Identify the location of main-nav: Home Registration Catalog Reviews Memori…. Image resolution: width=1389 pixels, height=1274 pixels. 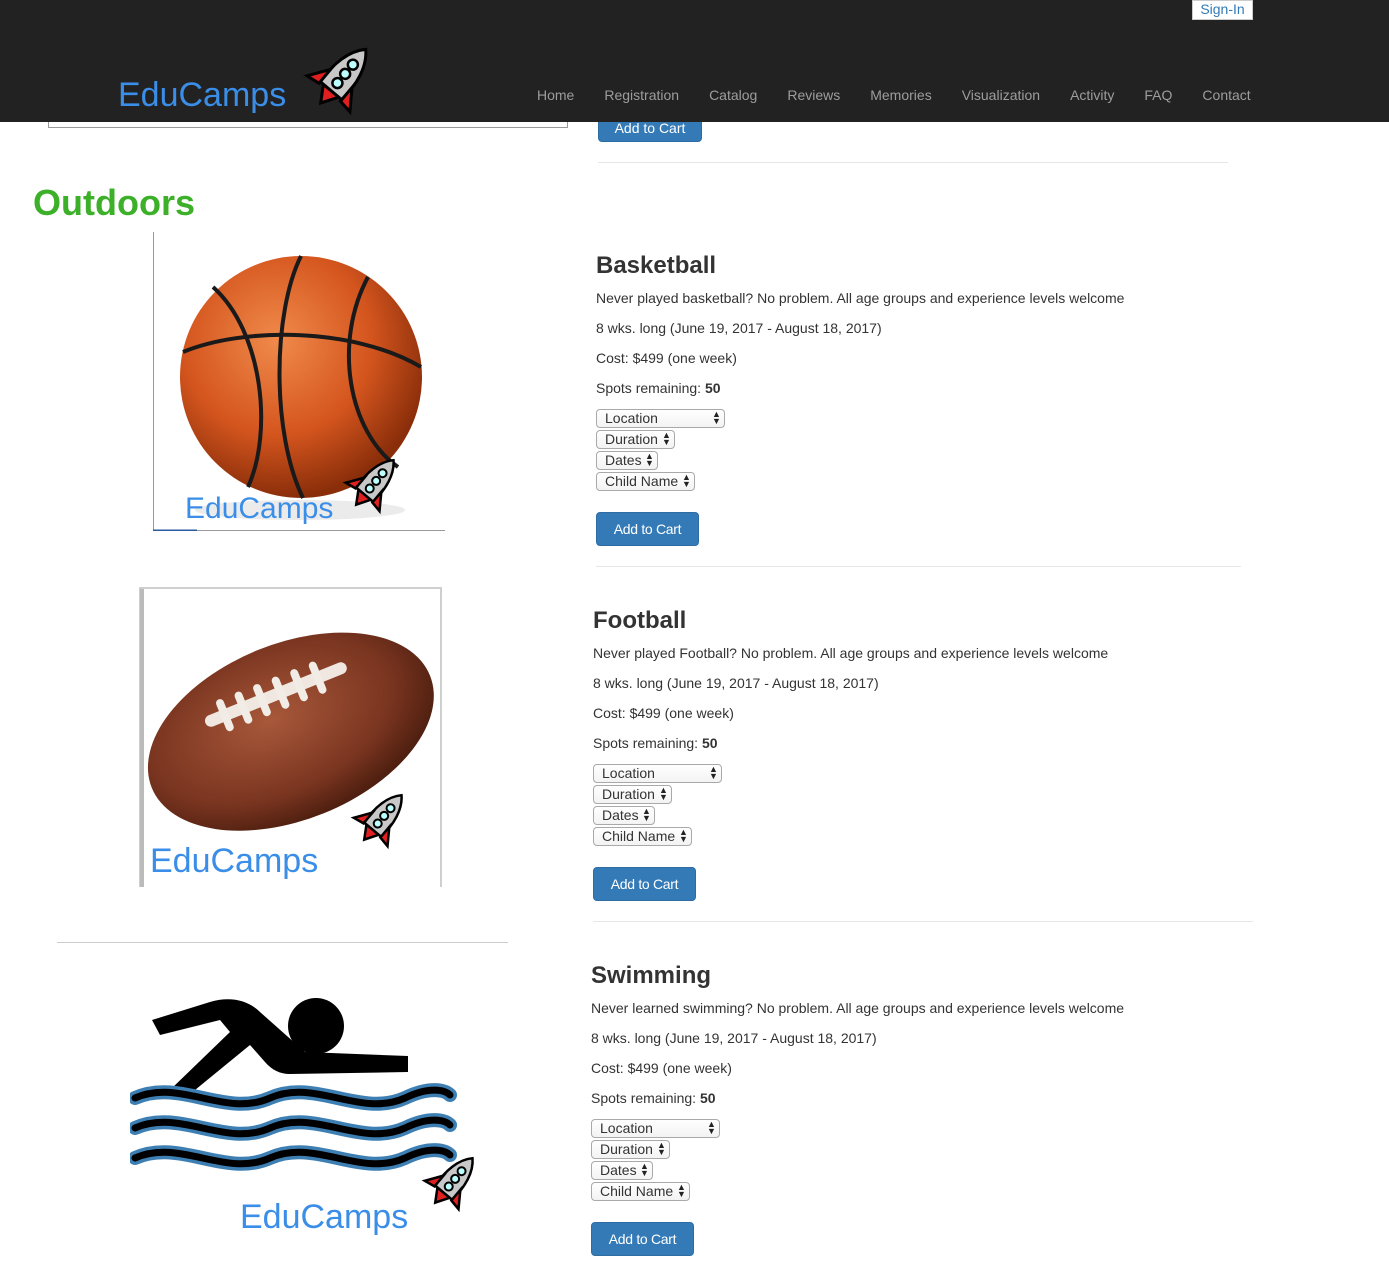
(909, 95).